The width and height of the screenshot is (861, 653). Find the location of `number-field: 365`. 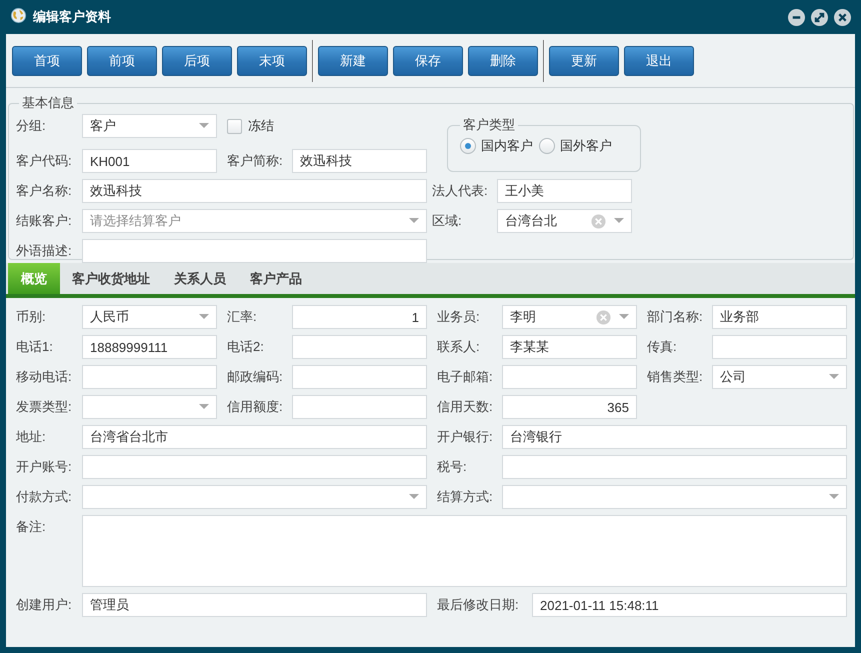

number-field: 365 is located at coordinates (569, 407).